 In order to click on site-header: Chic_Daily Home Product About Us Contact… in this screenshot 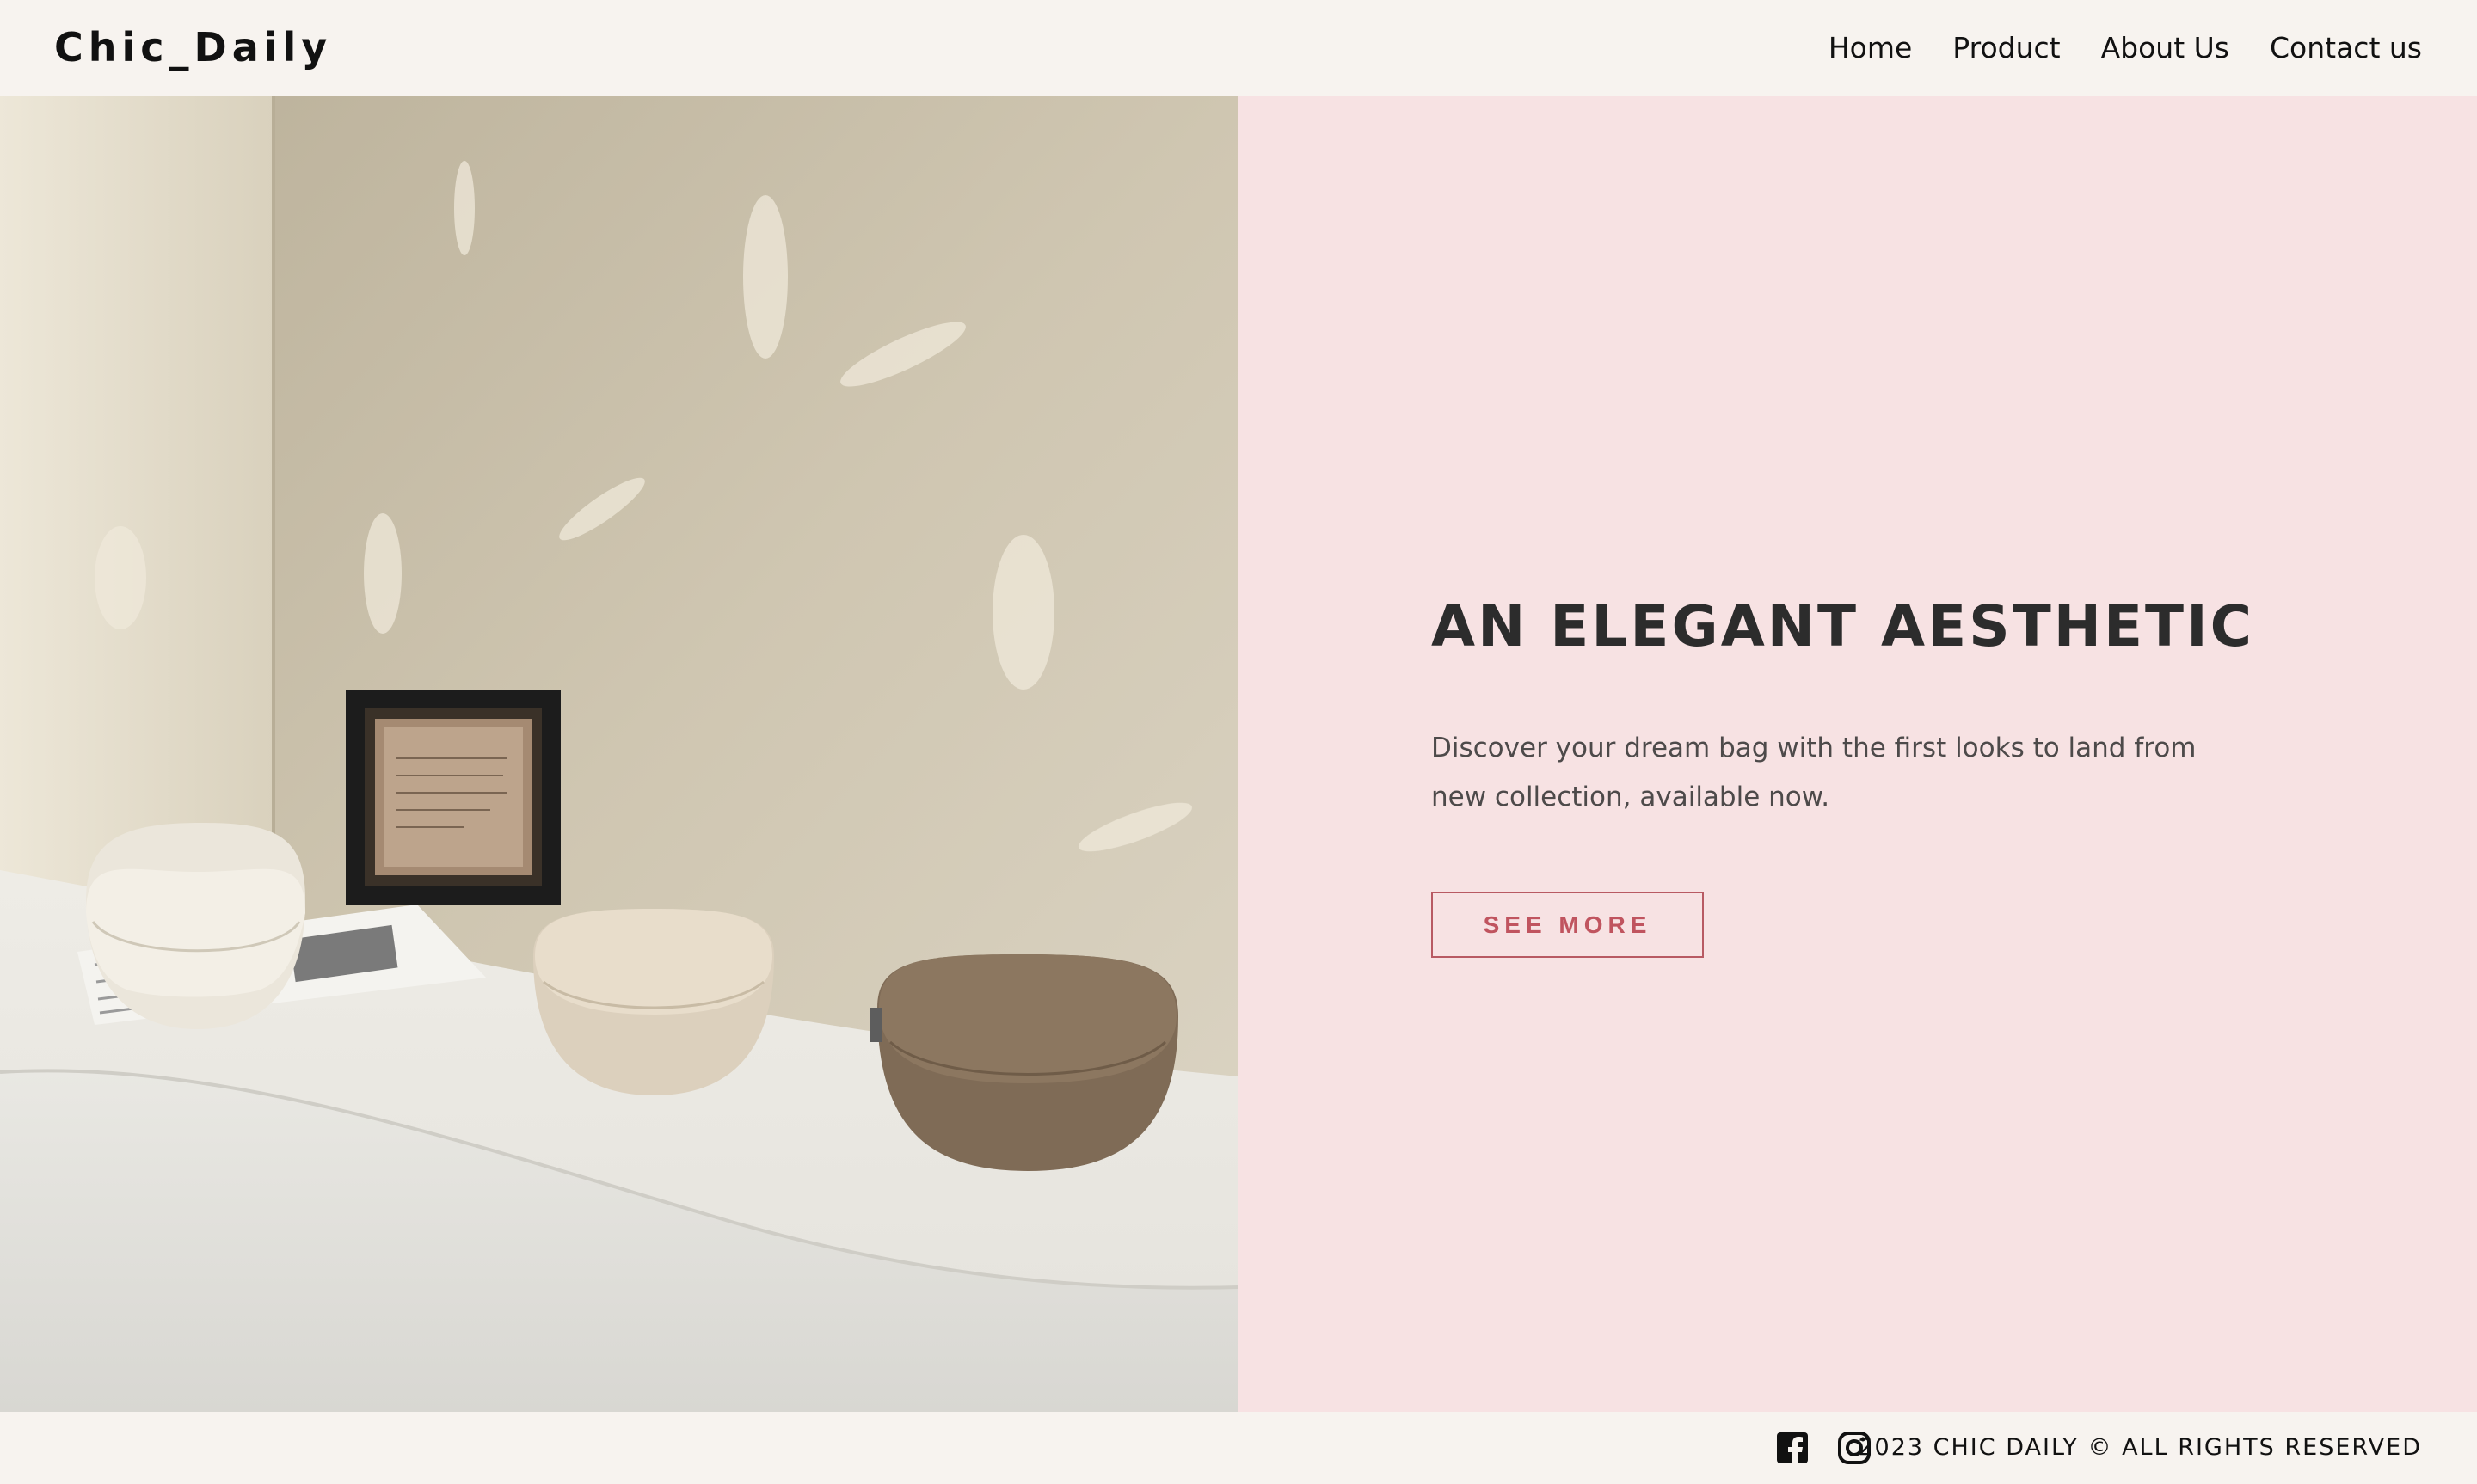, I will do `click(1239, 48)`.